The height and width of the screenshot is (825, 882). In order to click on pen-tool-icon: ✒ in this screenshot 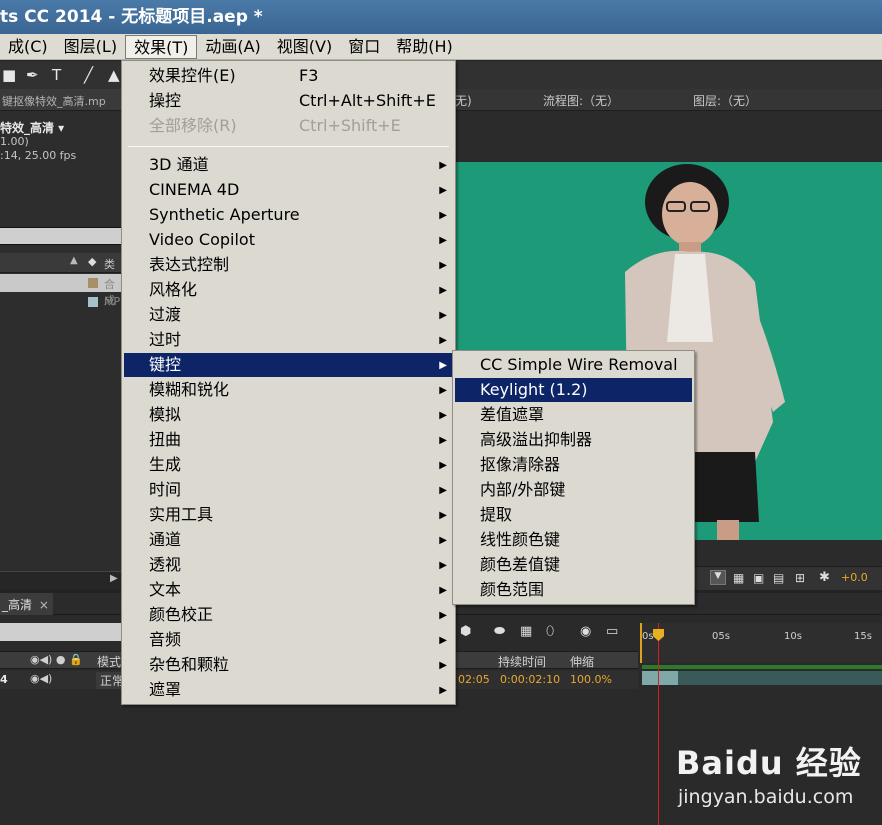, I will do `click(32, 75)`.